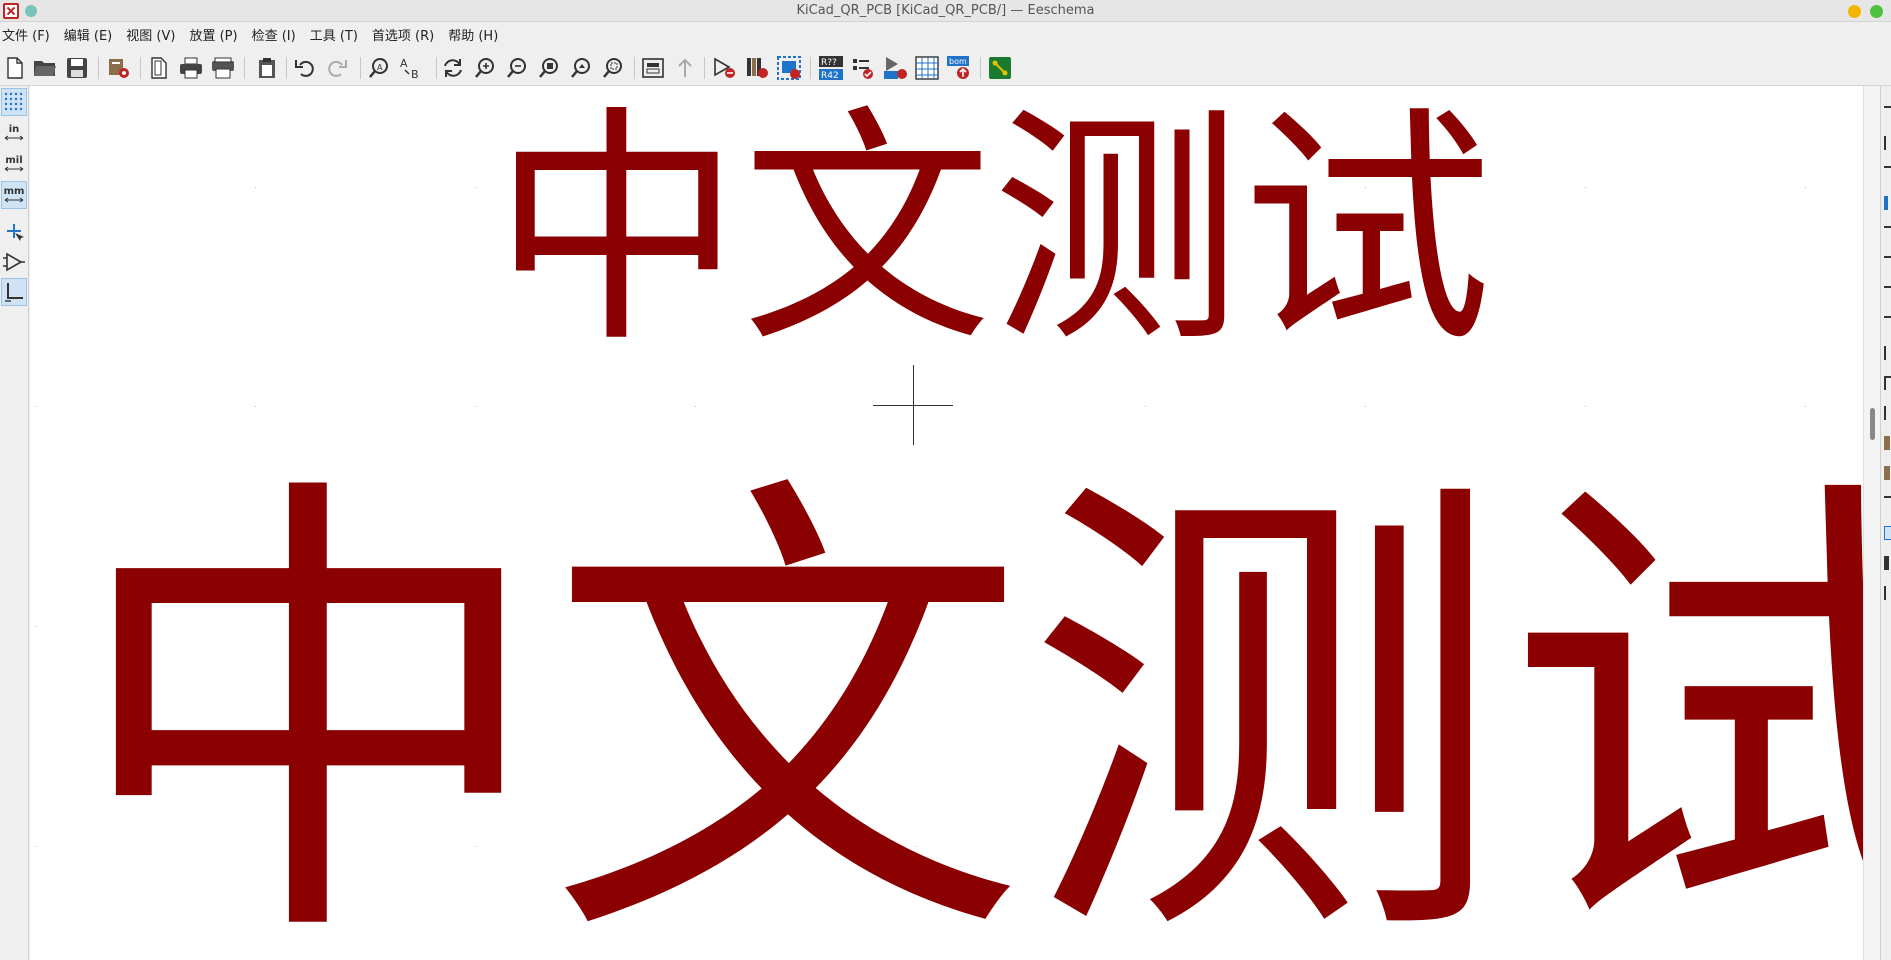  I want to click on refresh-icon, so click(453, 68).